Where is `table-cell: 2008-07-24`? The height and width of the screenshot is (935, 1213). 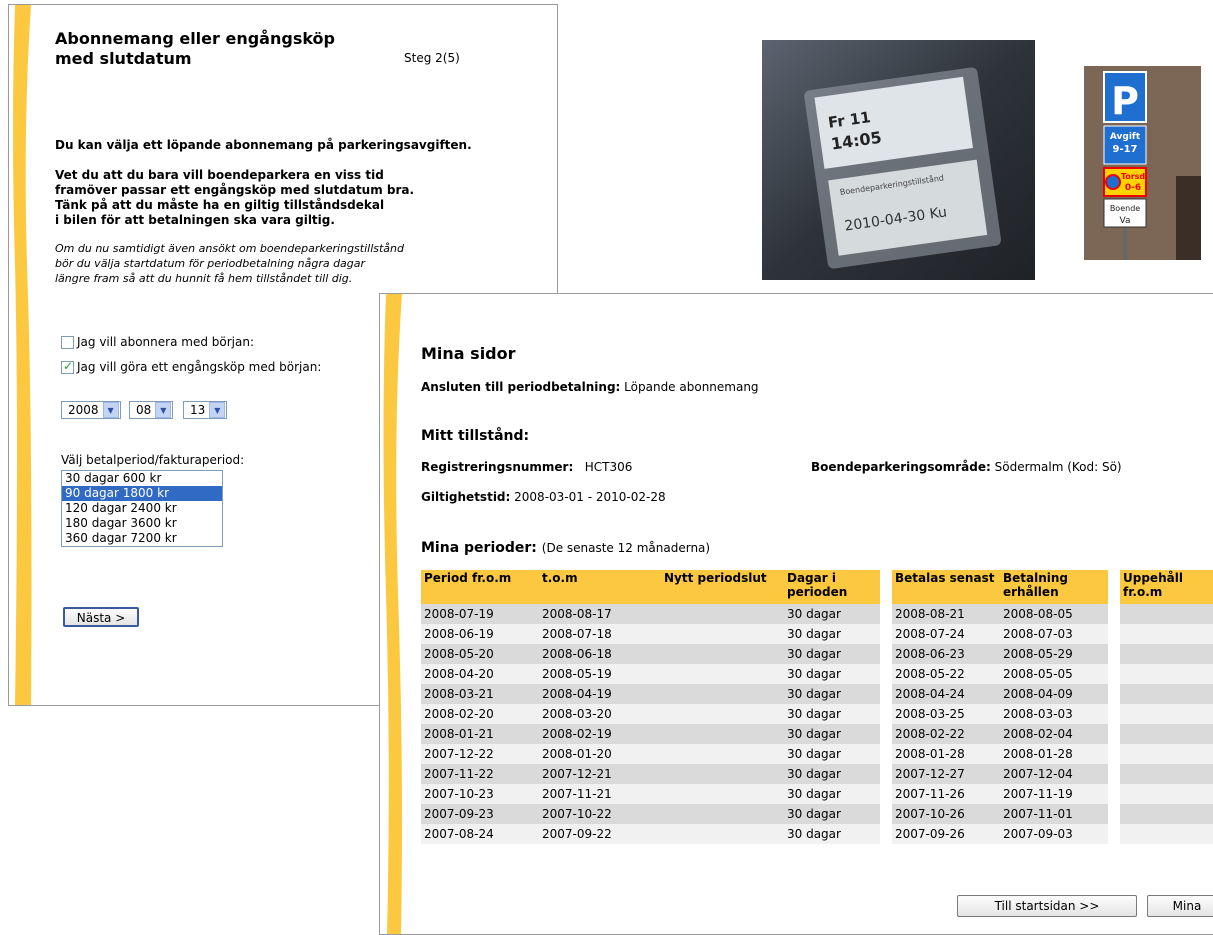 table-cell: 2008-07-24 is located at coordinates (946, 634).